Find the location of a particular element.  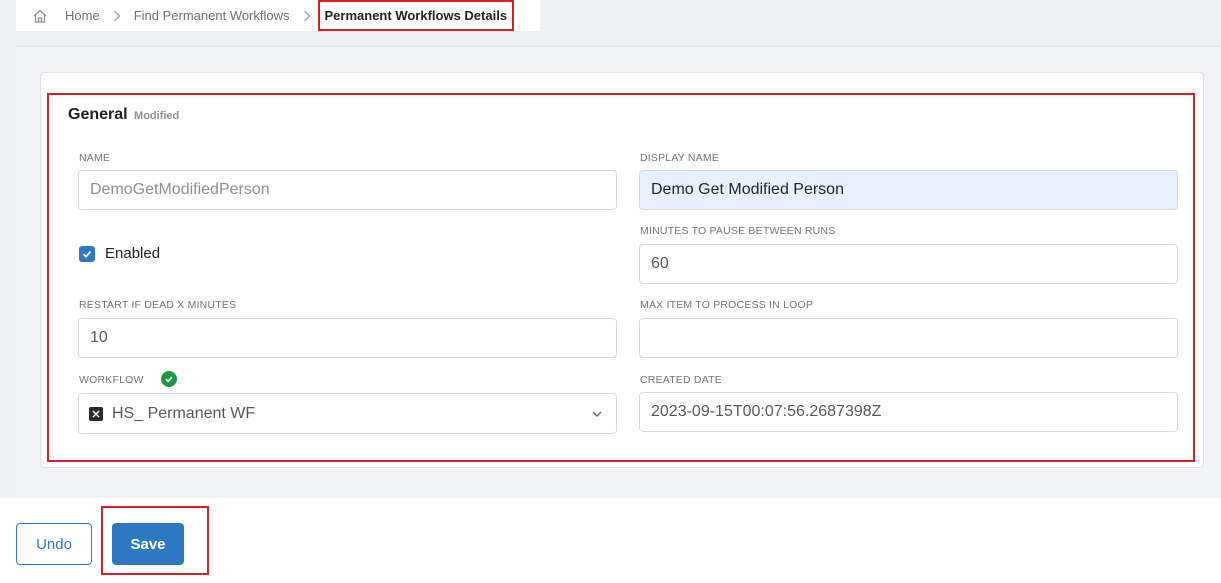

modified-badge: Modified is located at coordinates (157, 116).